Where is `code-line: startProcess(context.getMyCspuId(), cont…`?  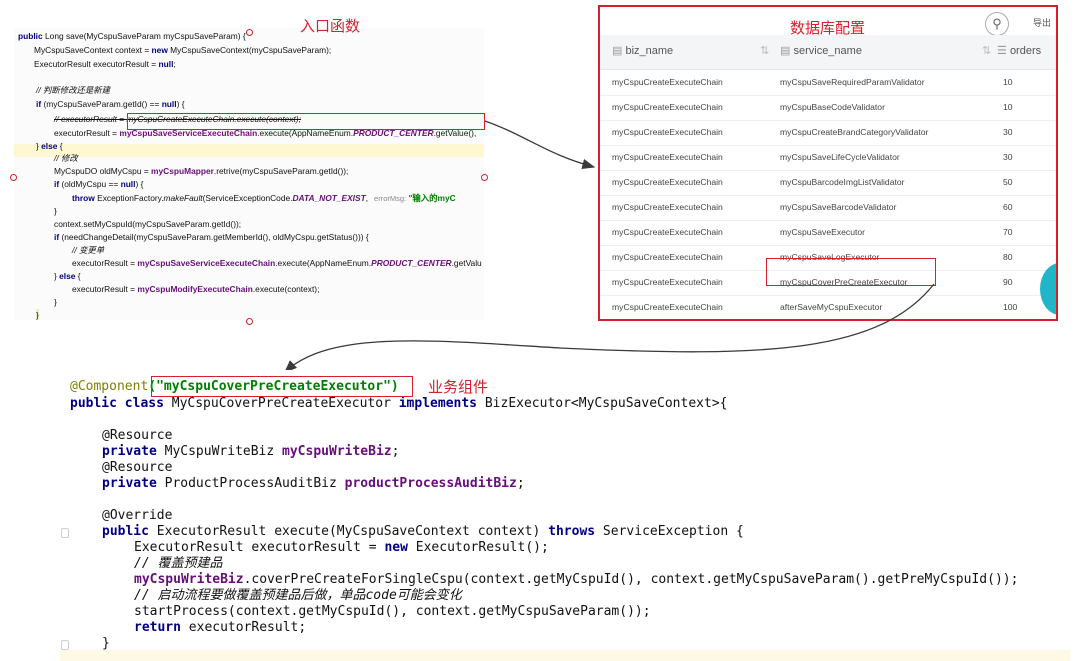
code-line: startProcess(context.getMyCspuId(), cont… is located at coordinates (392, 611).